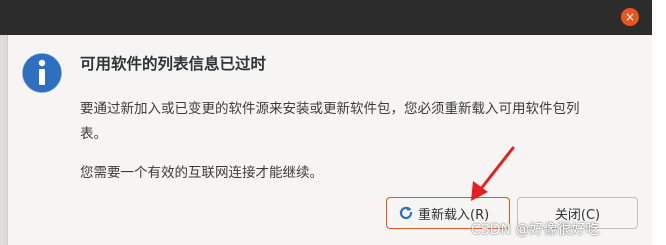 The image size is (666, 245). Describe the element at coordinates (330, 109) in the screenshot. I see `dialog-message-line-1: 要通过新加入或已变更的软件源来安装或更新软件包，您必须重新载入可用软件包列` at that location.